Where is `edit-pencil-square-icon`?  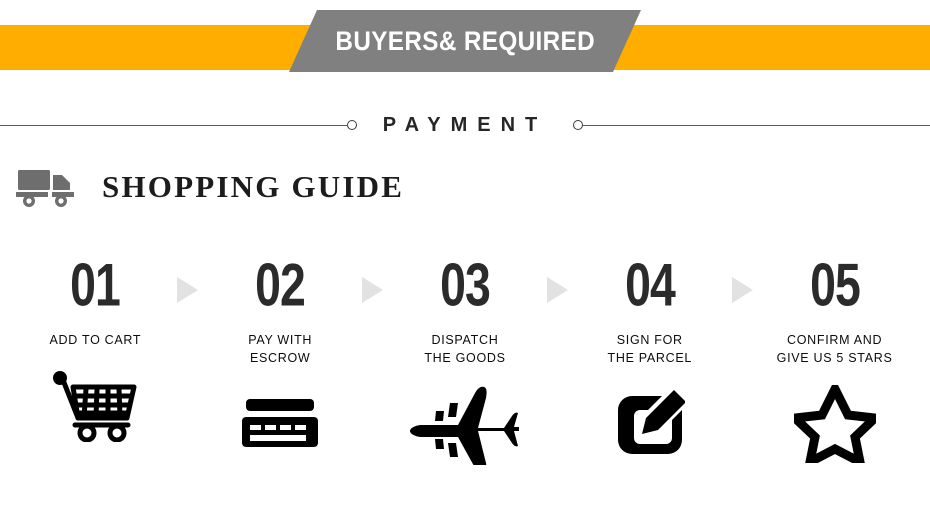 edit-pencil-square-icon is located at coordinates (651, 422).